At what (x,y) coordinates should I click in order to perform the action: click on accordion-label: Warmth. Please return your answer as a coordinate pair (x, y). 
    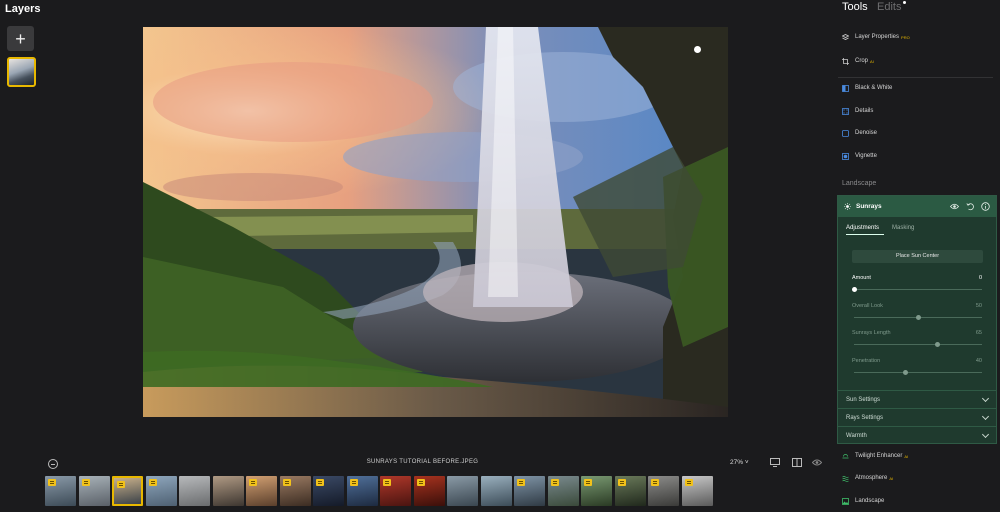
    Looking at the image, I should click on (856, 435).